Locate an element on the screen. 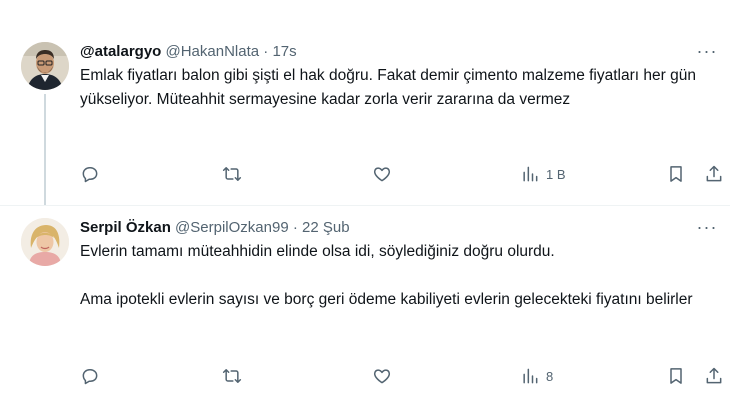 This screenshot has height=420, width=730. tweet-header: @atalargyo @HakanNlata · 17s is located at coordinates (188, 52).